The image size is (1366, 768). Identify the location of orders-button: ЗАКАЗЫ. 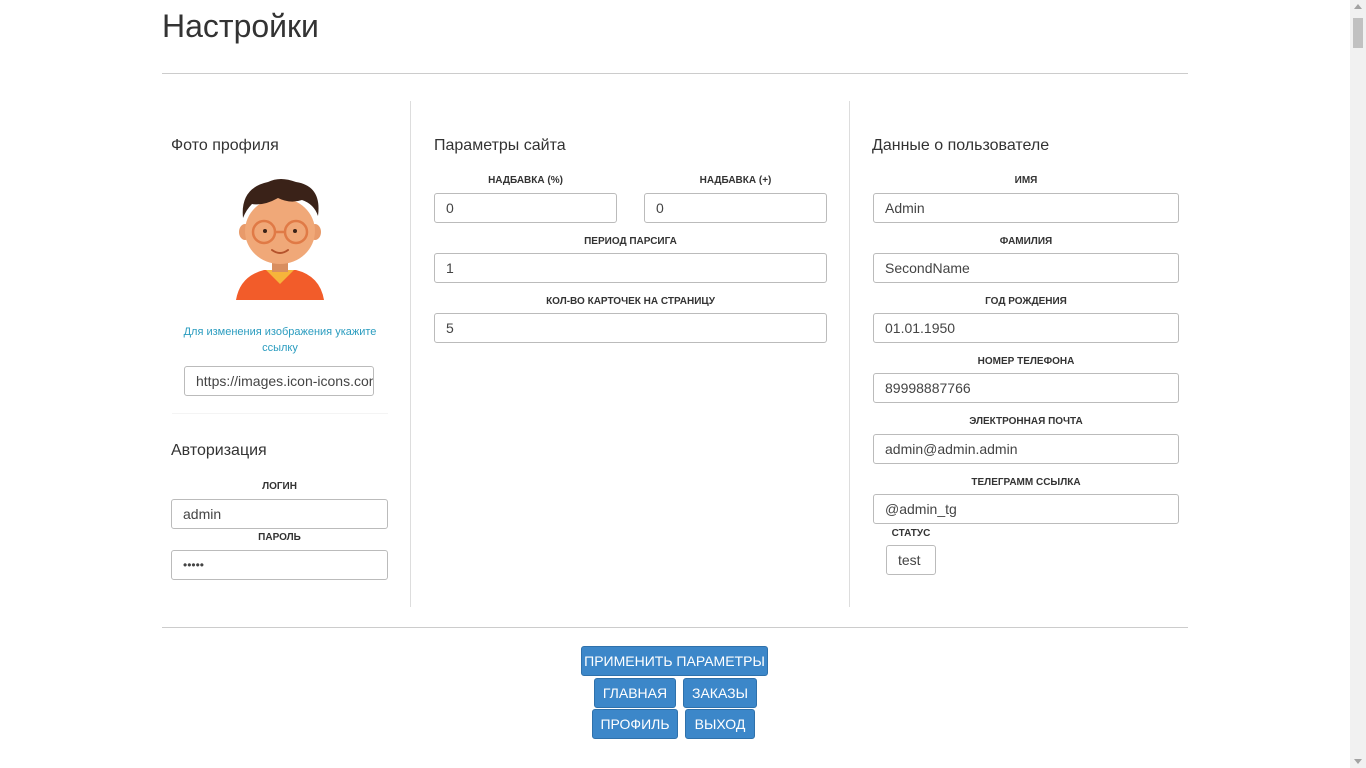
(720, 693).